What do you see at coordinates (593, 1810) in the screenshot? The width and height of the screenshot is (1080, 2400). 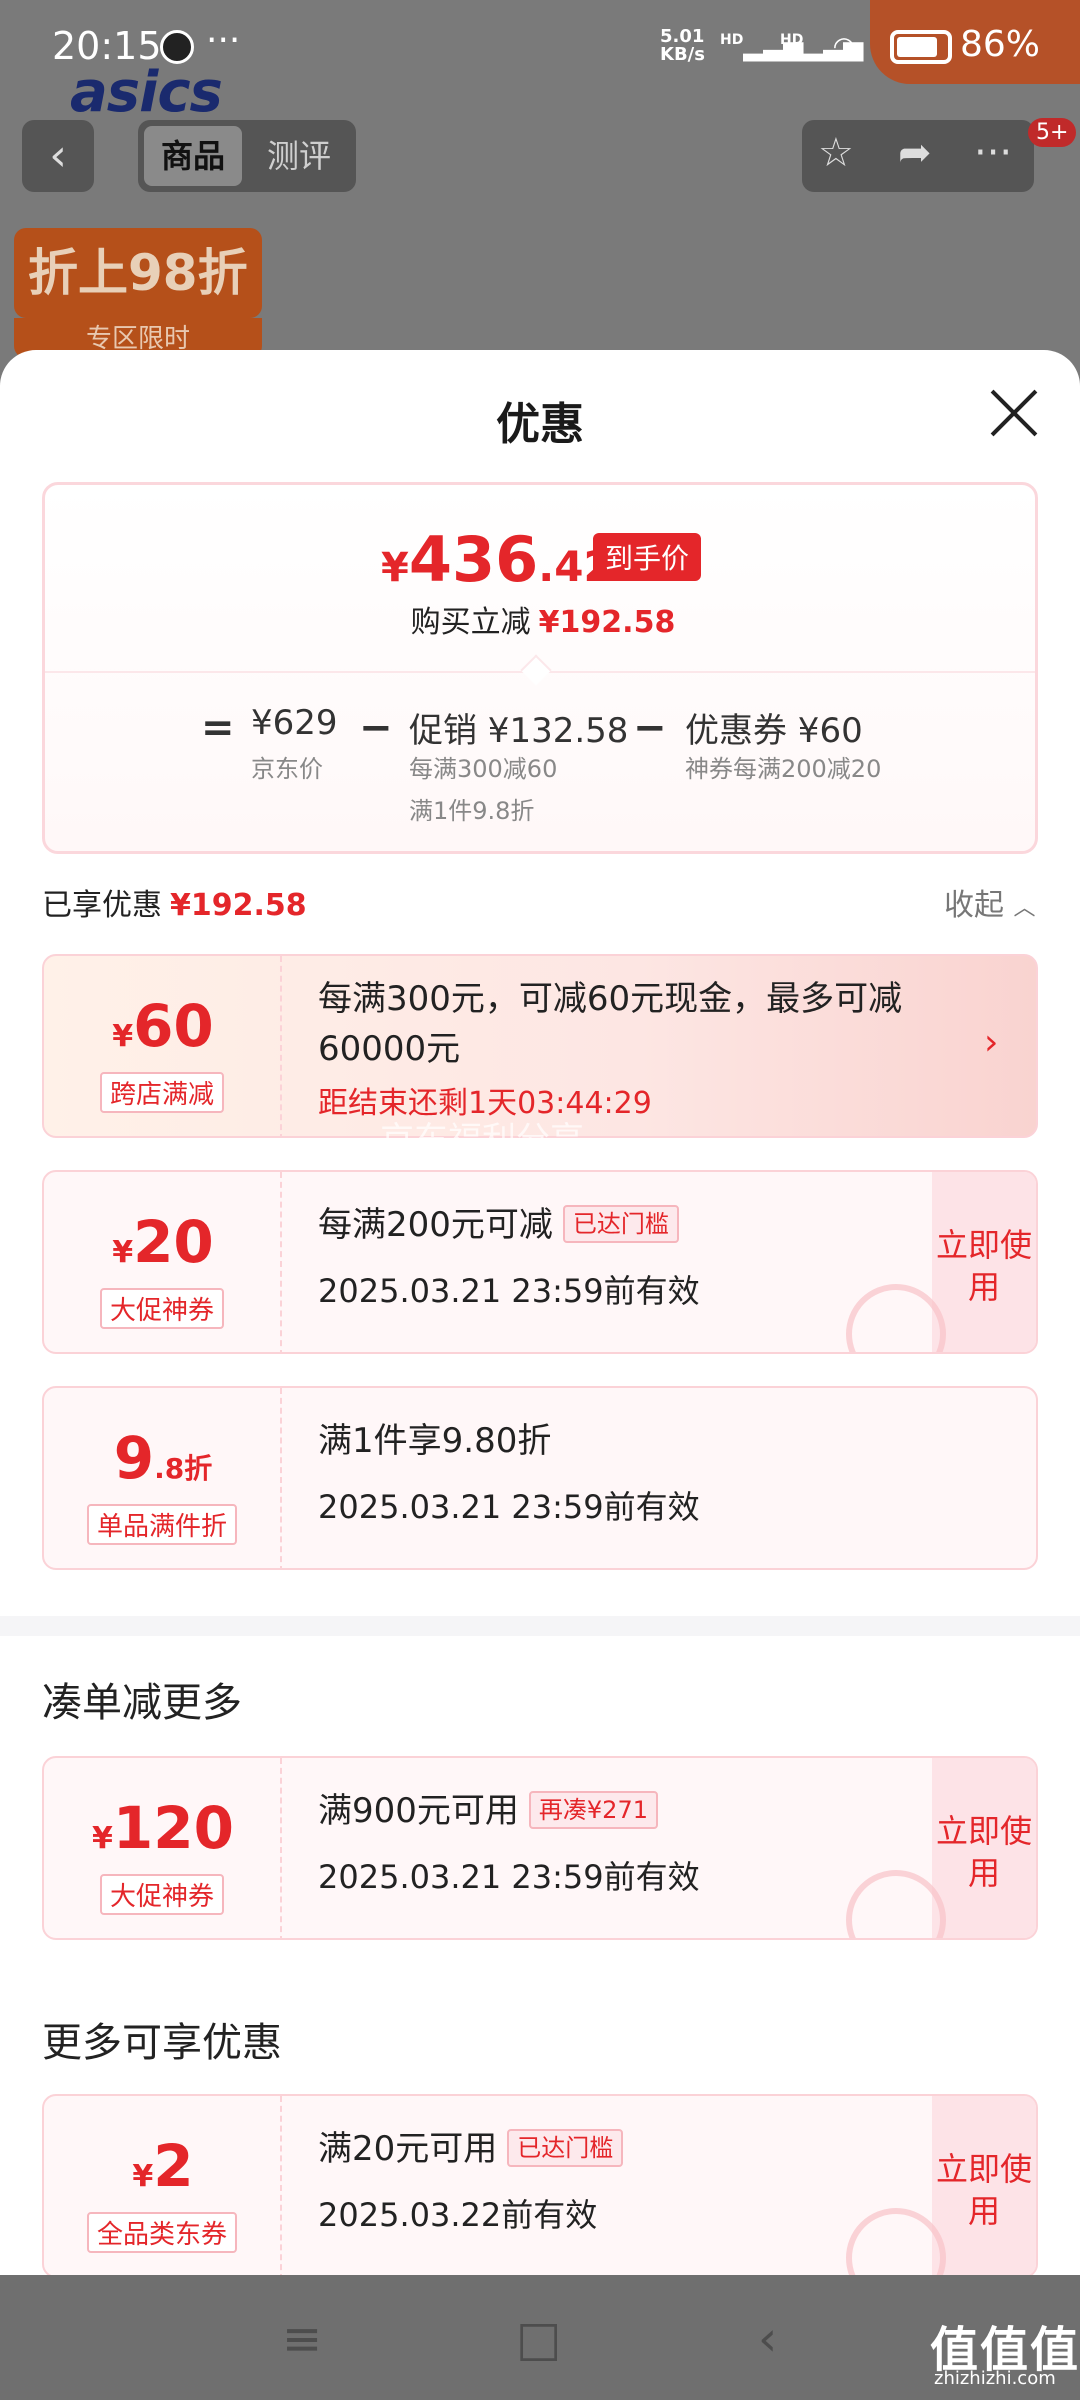 I see `coupon-chip: 再凑¥271` at bounding box center [593, 1810].